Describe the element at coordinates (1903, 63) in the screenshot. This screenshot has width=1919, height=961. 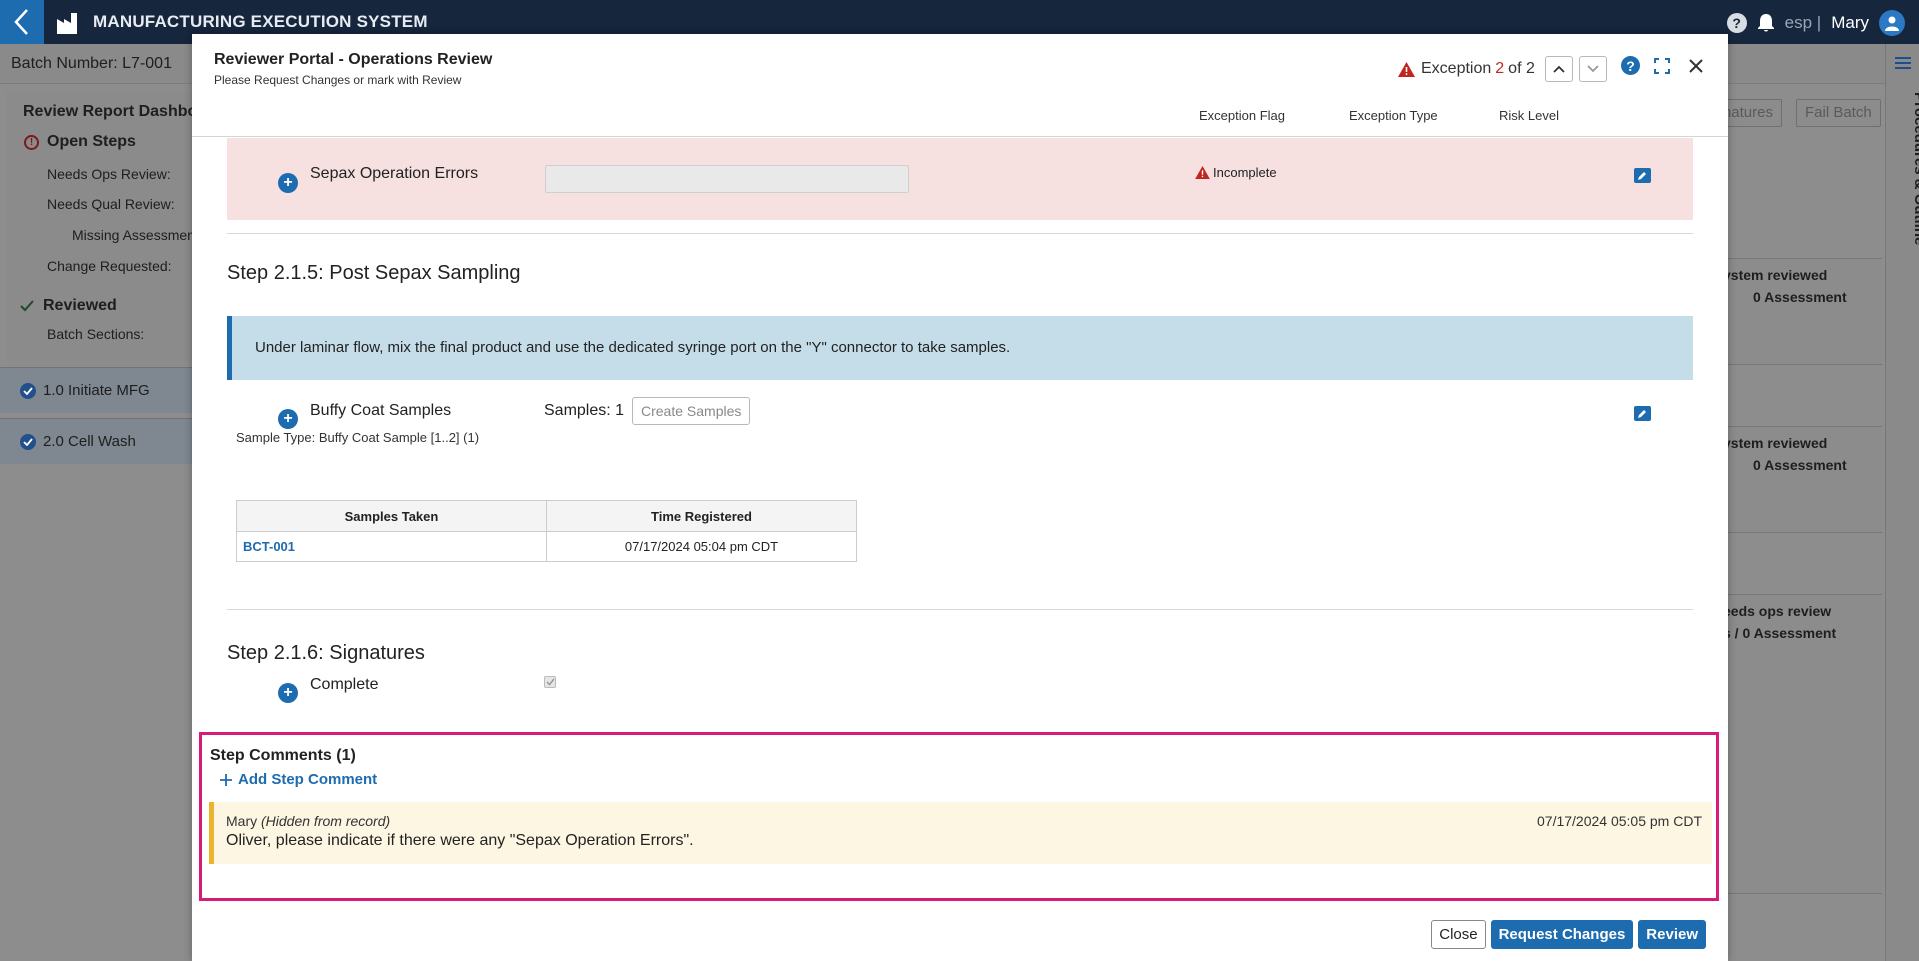
I see `list-icon` at that location.